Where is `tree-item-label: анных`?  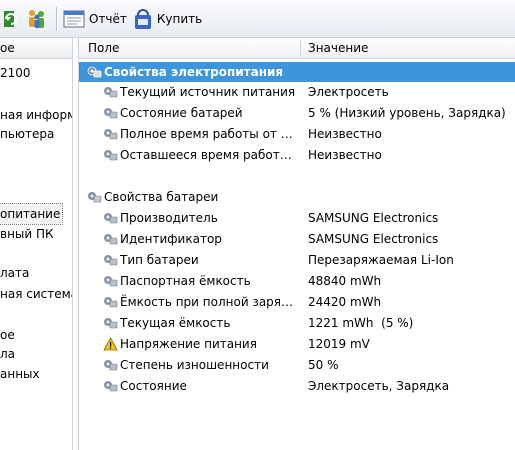 tree-item-label: анных is located at coordinates (20, 374).